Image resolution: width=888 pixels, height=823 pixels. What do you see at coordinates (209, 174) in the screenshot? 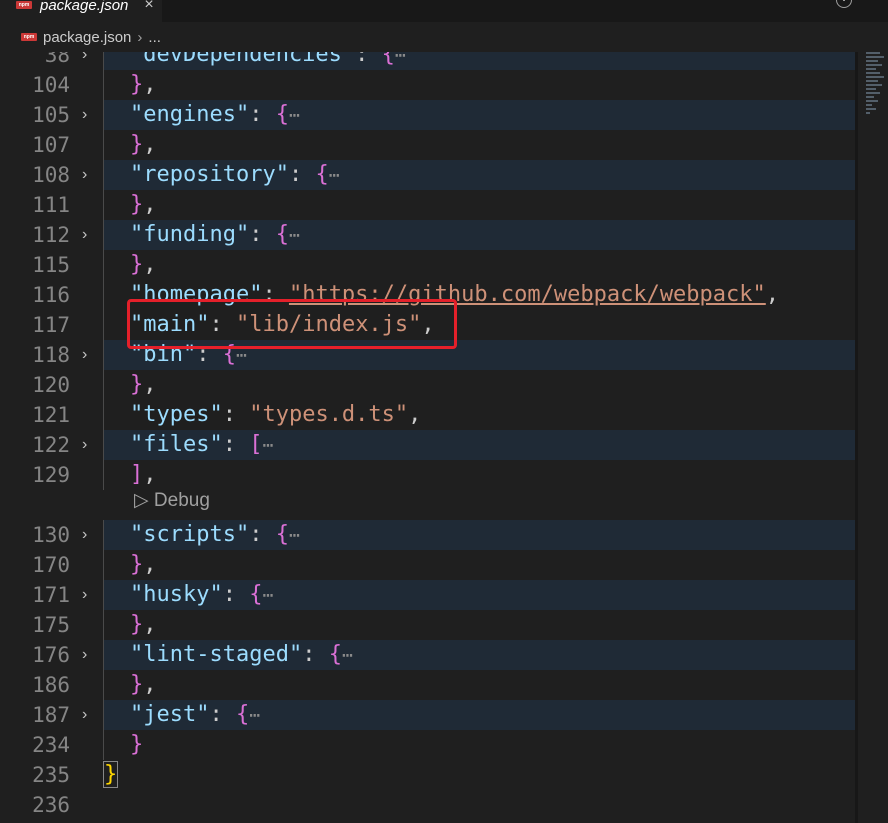
I see `json-key: "repository"` at bounding box center [209, 174].